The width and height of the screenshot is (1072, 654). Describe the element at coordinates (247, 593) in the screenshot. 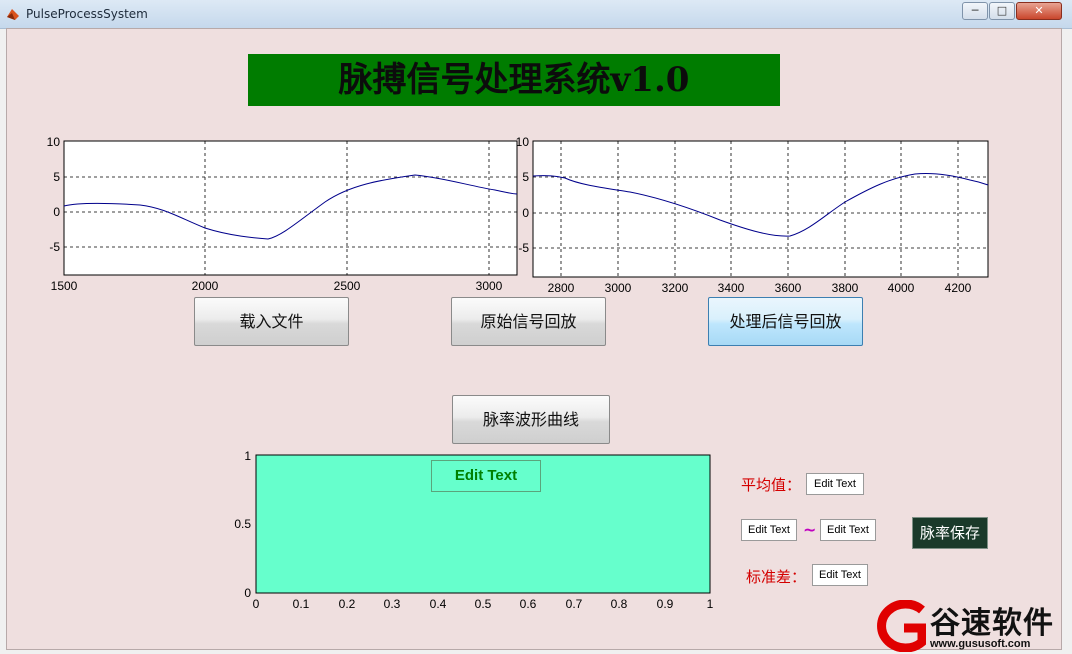

I see `bottom-ytick: 0` at that location.